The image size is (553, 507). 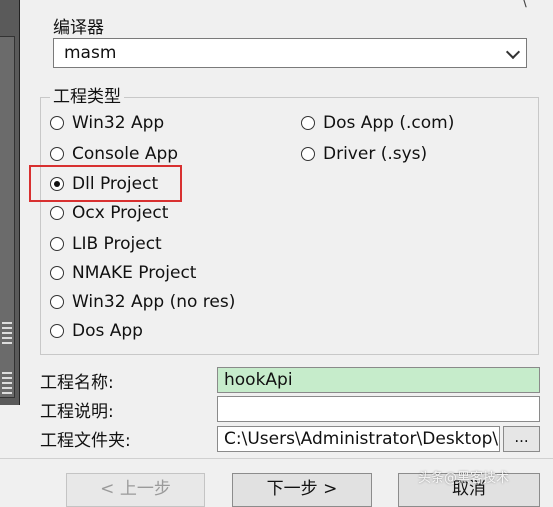 I want to click on radio-label: Driver (.sys), so click(x=375, y=154).